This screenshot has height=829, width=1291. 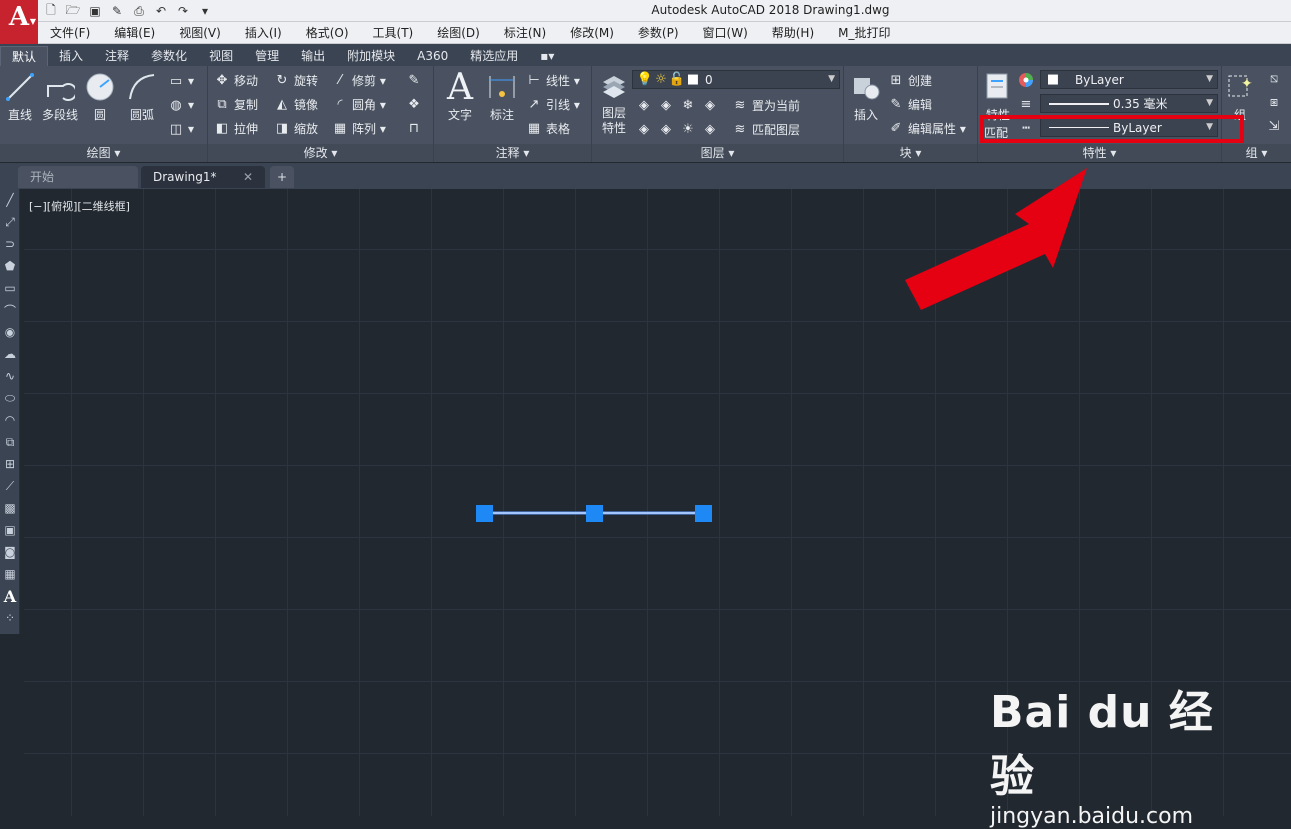 What do you see at coordinates (10, 376) in the screenshot?
I see `spline-icon: ∿` at bounding box center [10, 376].